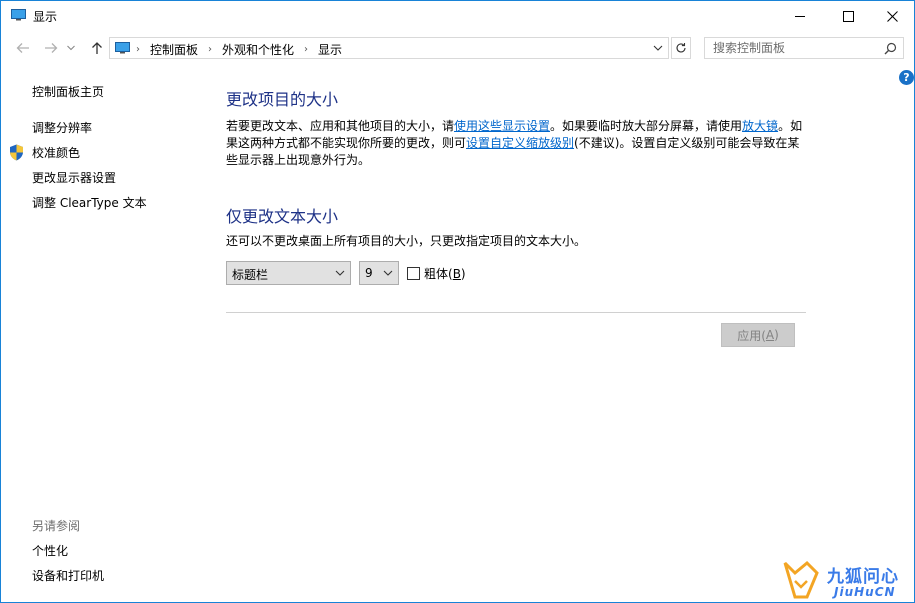  Describe the element at coordinates (646, 126) in the screenshot. I see `text-fragment: 。如果要临时放大部分屏幕，请使用` at that location.